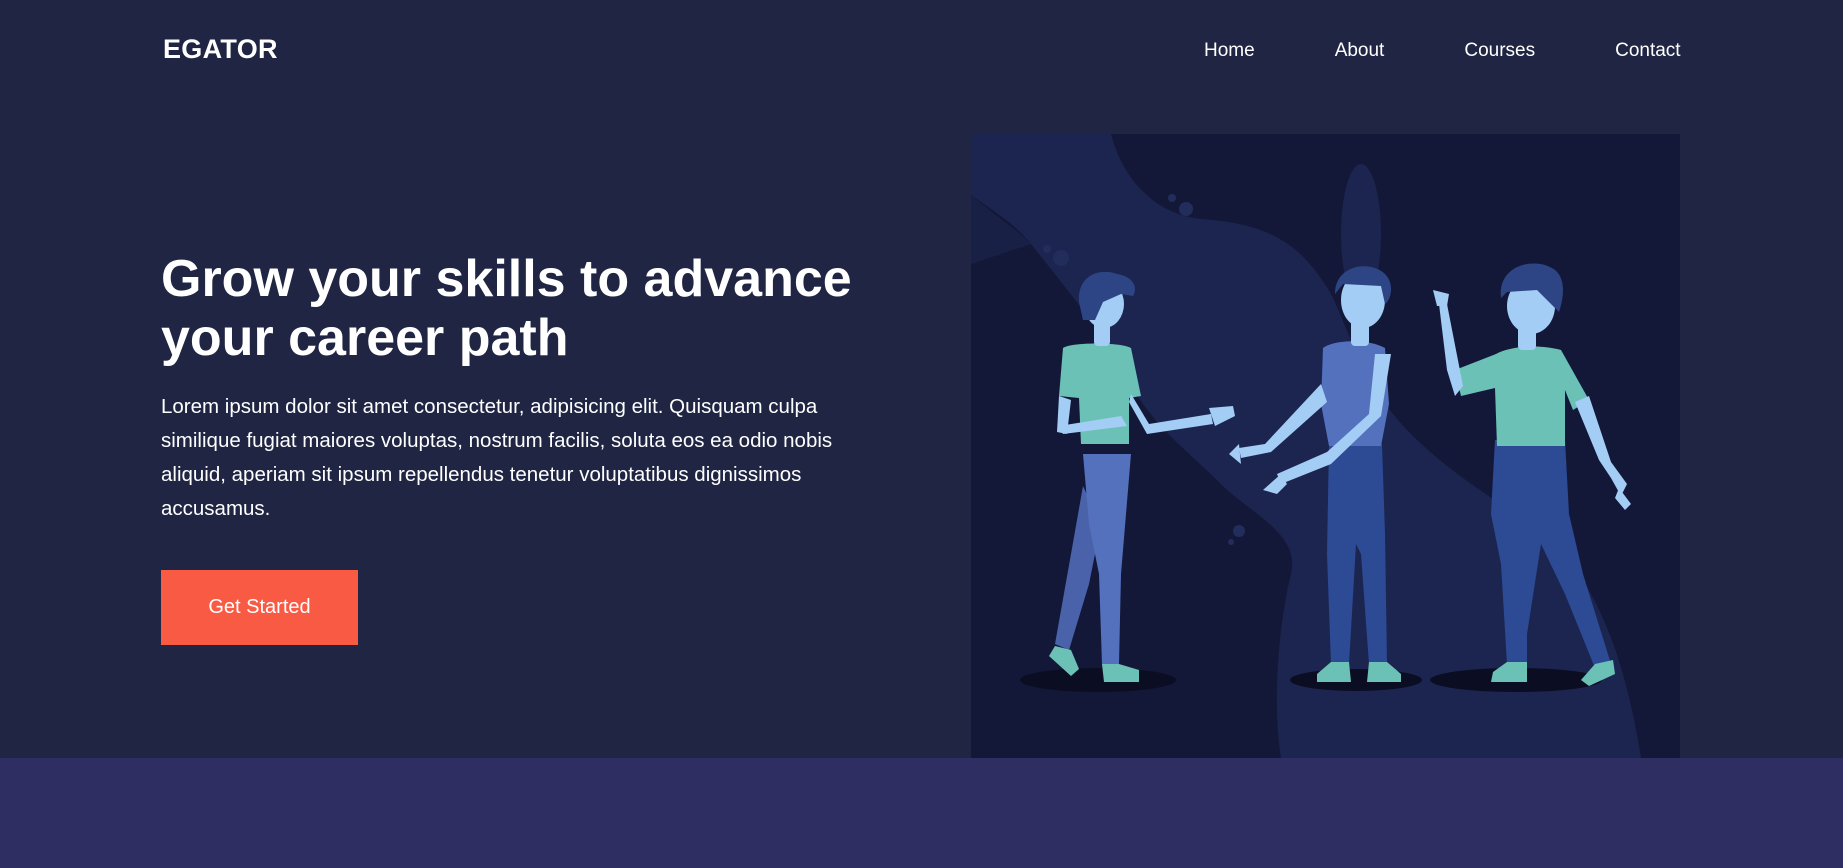  Describe the element at coordinates (1442, 51) in the screenshot. I see `nav-menu: Home About Courses Contact` at that location.